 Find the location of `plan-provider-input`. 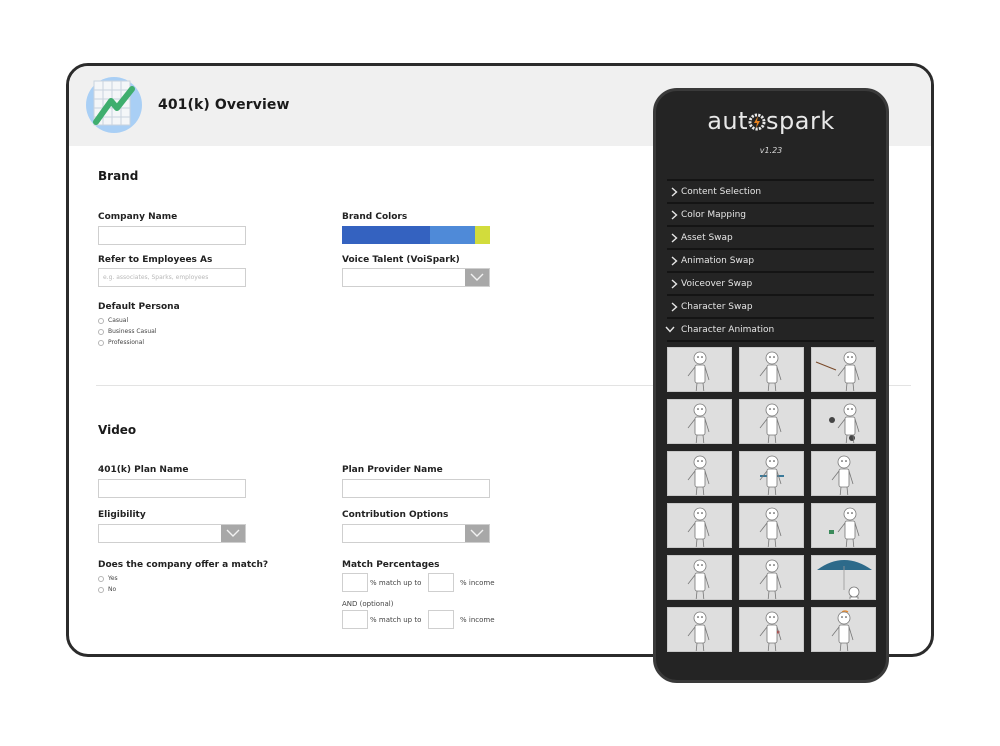

plan-provider-input is located at coordinates (416, 488).